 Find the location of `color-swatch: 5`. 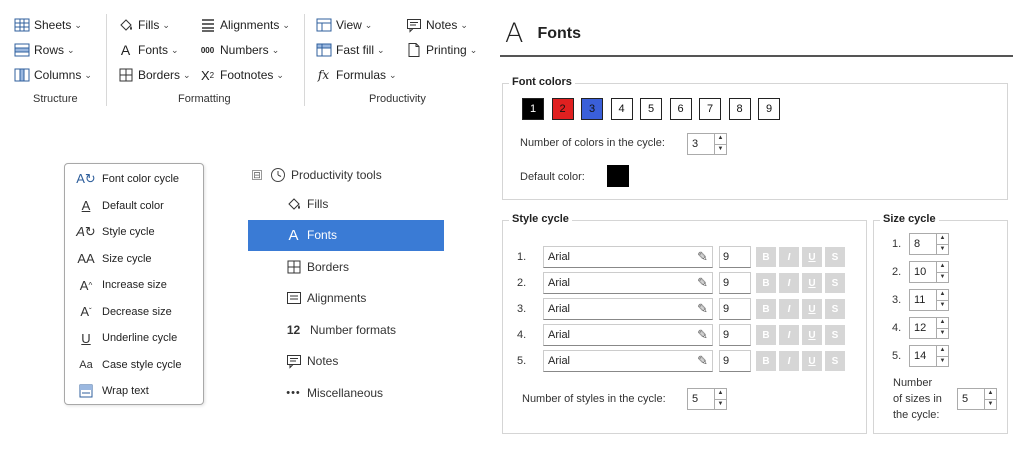

color-swatch: 5 is located at coordinates (651, 109).